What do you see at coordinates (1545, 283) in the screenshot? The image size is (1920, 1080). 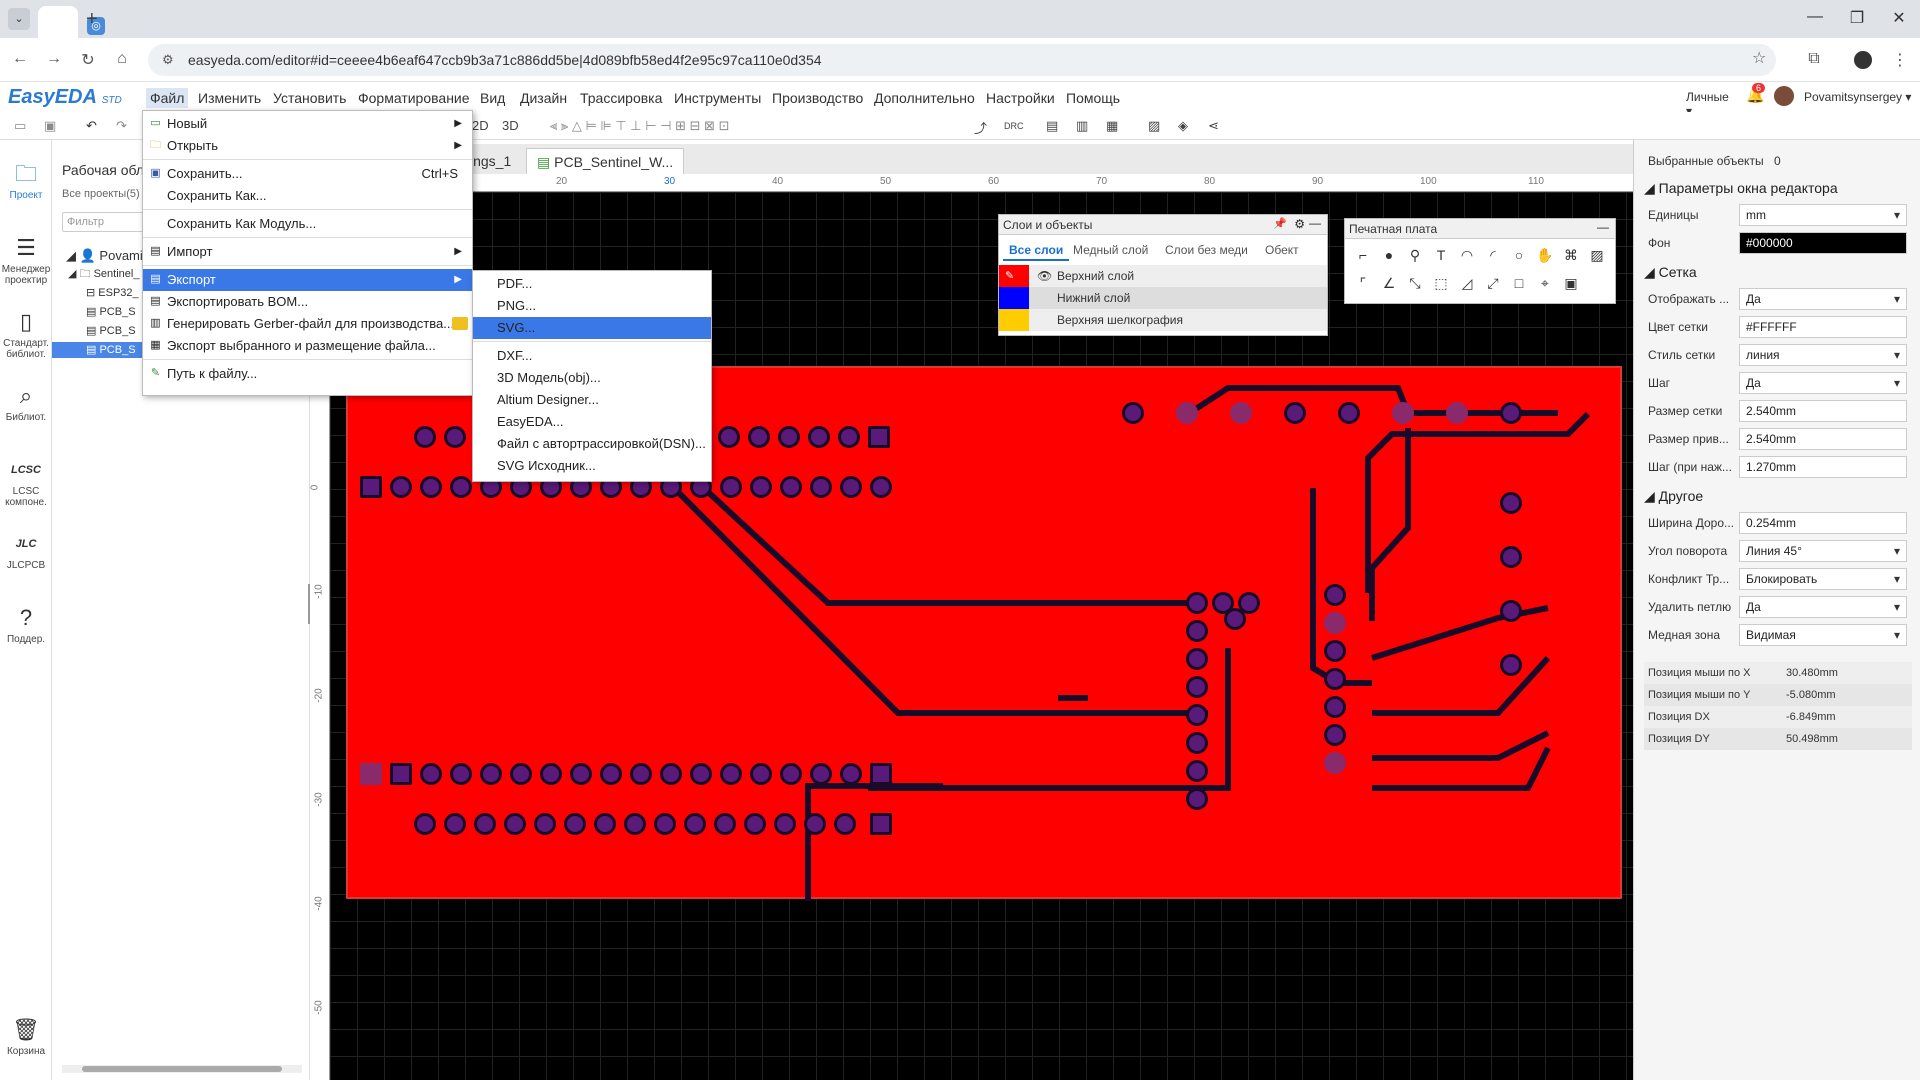 I see `canvas-origin-icon: ⌖` at bounding box center [1545, 283].